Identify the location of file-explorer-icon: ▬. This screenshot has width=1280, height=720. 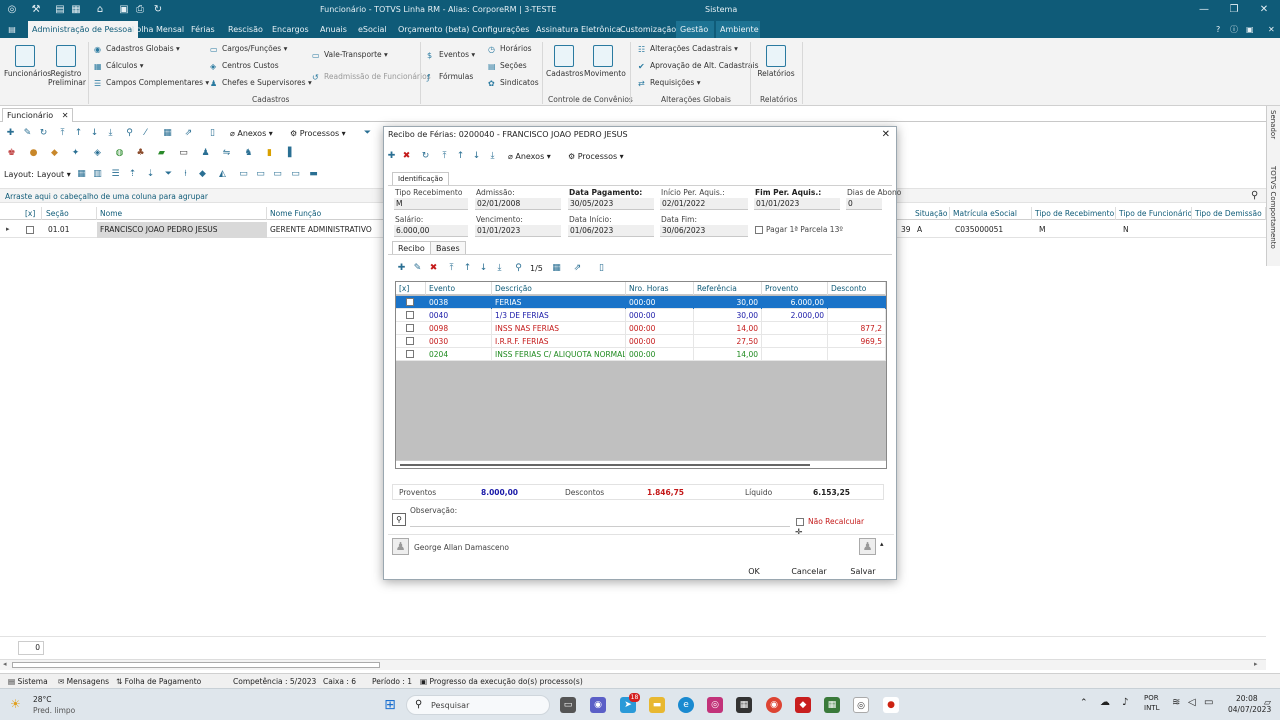
(657, 705).